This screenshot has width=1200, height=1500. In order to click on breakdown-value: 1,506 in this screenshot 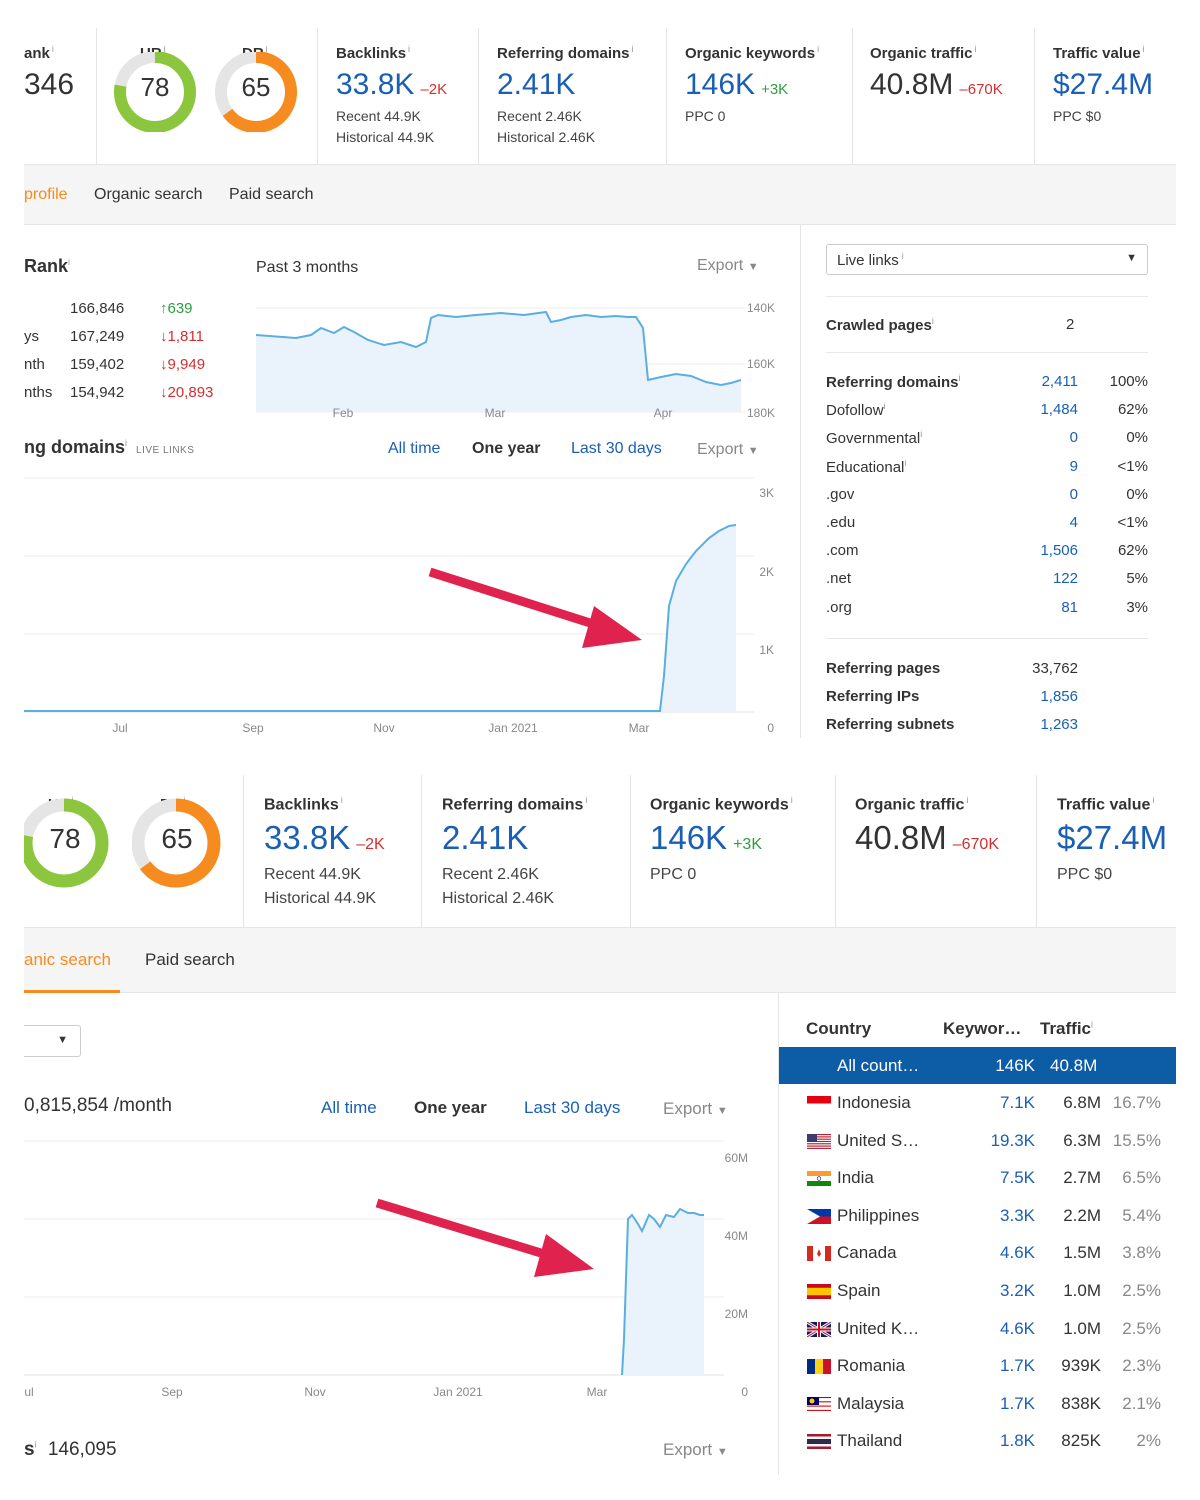, I will do `click(1031, 550)`.